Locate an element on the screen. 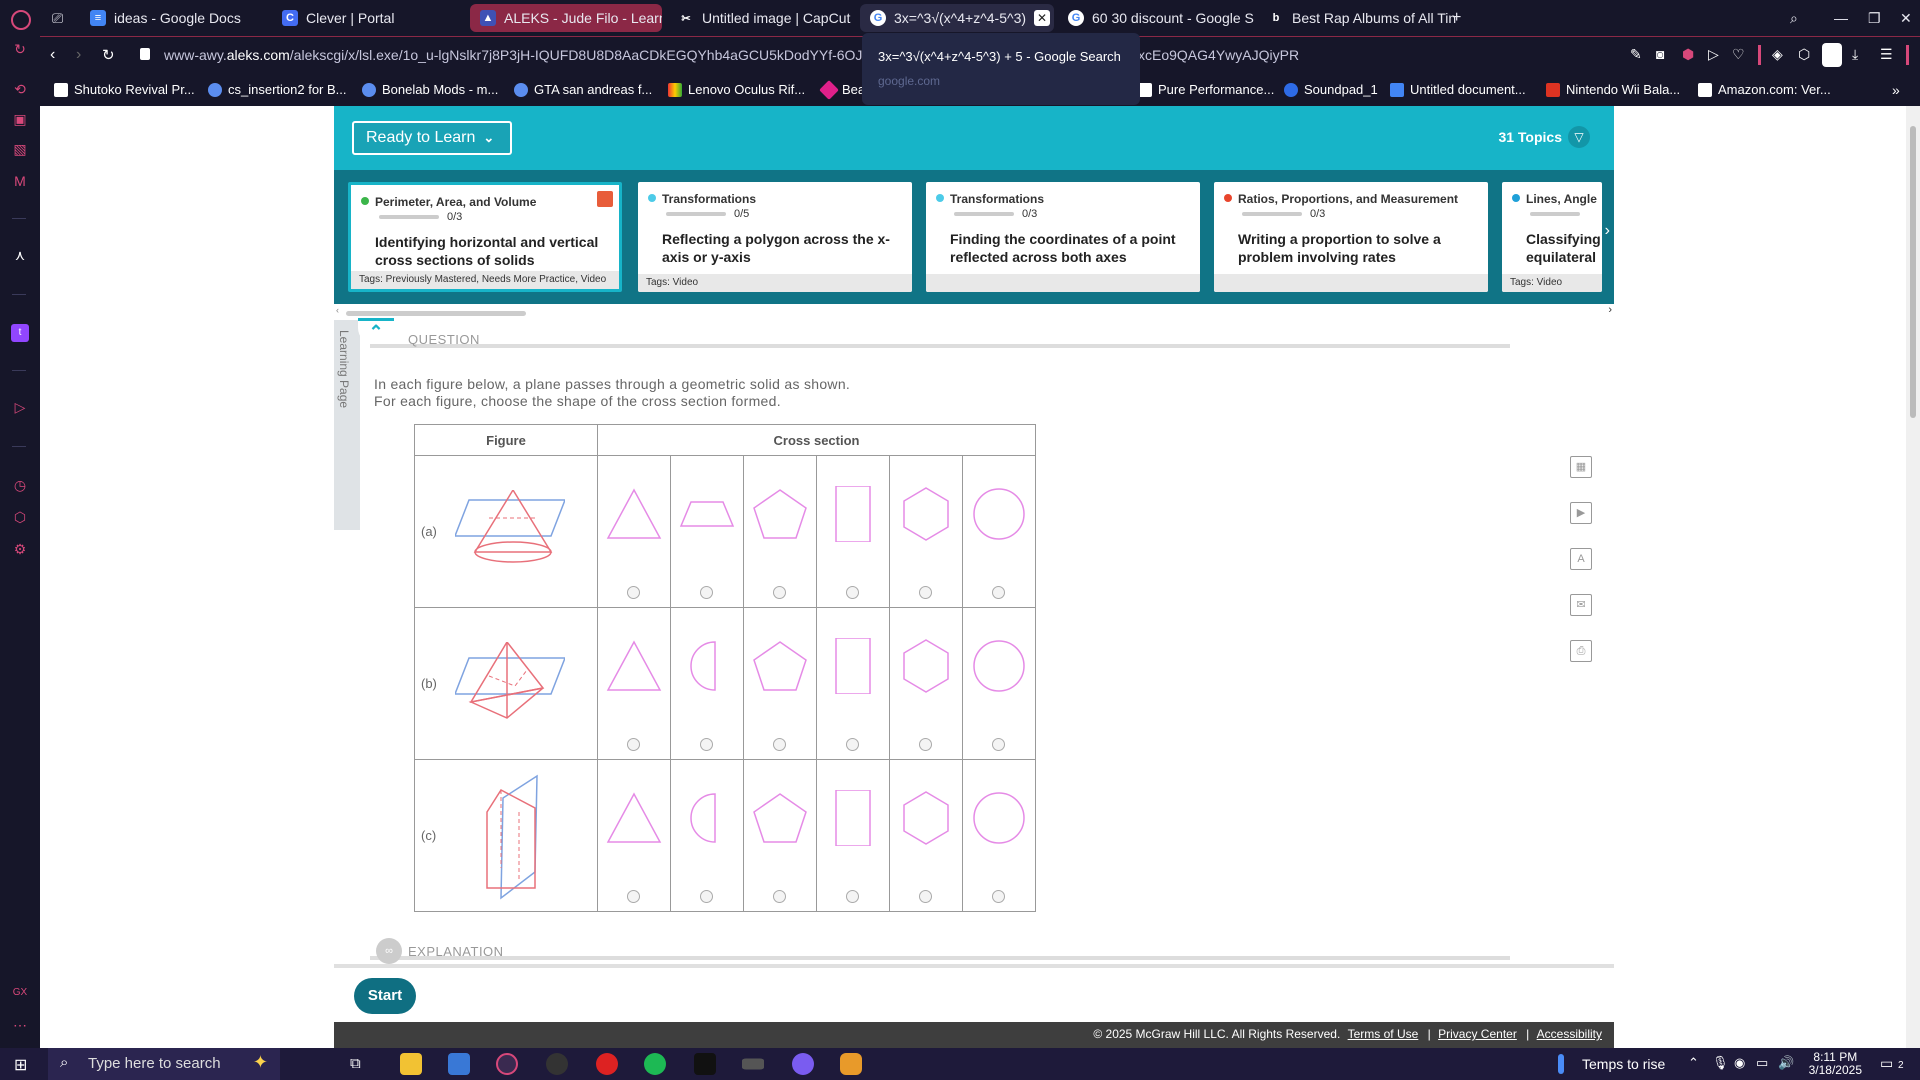  close-window-button: ✕ is located at coordinates (1904, 18).